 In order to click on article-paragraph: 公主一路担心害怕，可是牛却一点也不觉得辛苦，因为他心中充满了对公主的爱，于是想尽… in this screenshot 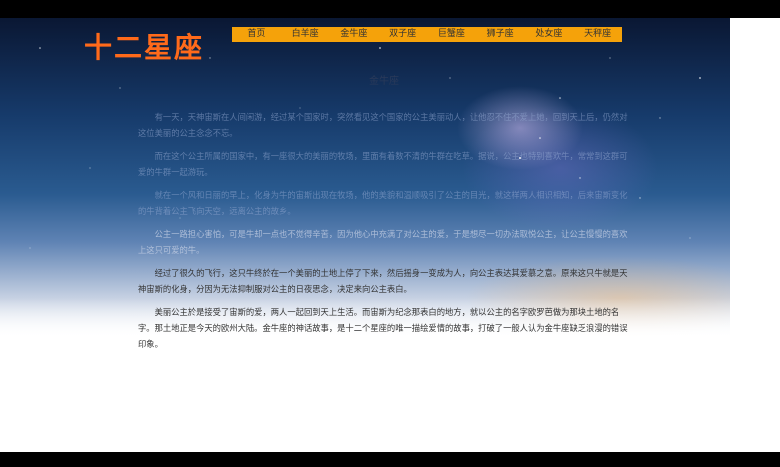, I will do `click(383, 242)`.